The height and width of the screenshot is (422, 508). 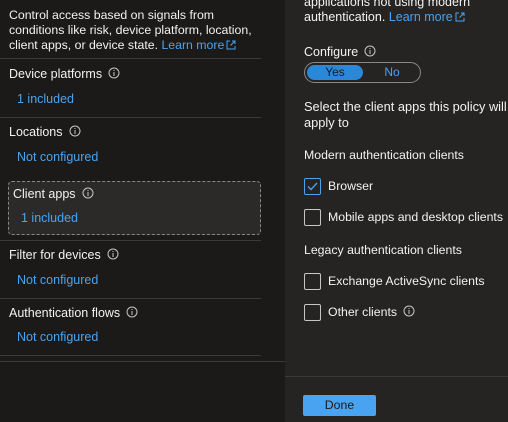 I want to click on other-clients-option: Other clients, so click(x=359, y=312).